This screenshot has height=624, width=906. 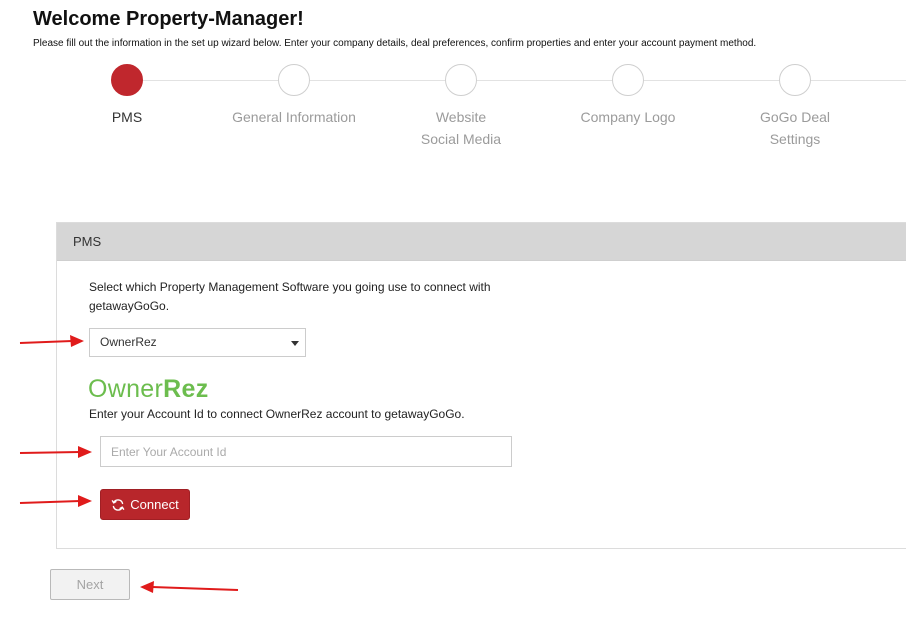 I want to click on refresh-icon, so click(x=118, y=504).